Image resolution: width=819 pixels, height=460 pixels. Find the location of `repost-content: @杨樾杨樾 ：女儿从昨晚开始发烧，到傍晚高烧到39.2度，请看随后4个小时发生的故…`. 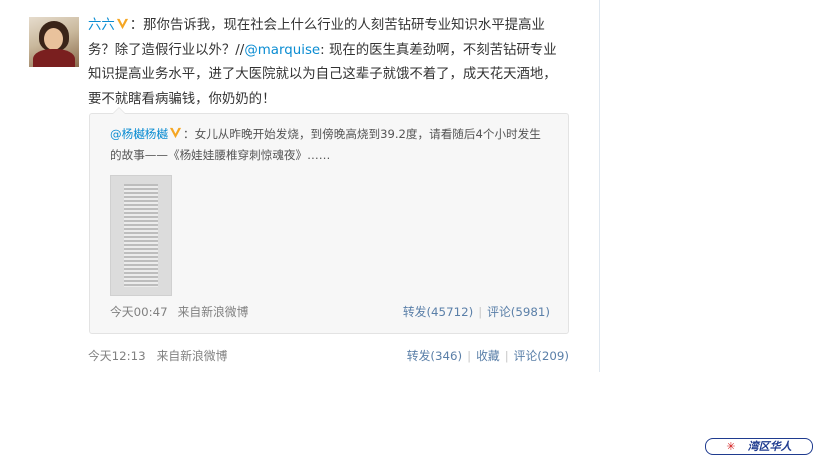

repost-content: @杨樾杨樾 ：女儿从昨晚开始发烧，到傍晚高烧到39.2度，请看随后4个小时发生的故… is located at coordinates (330, 145).